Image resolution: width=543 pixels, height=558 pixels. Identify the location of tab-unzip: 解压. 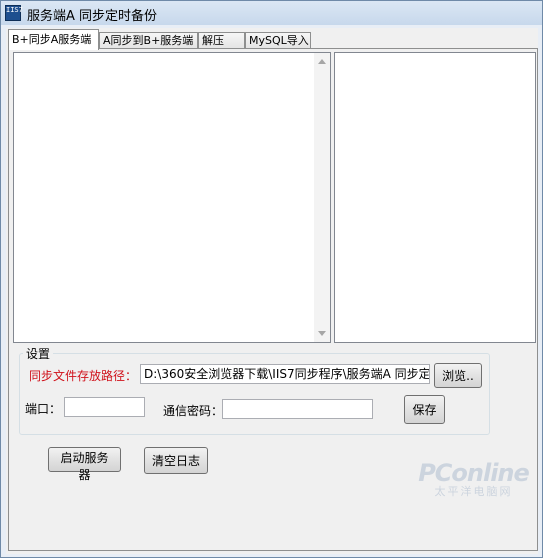
(221, 40).